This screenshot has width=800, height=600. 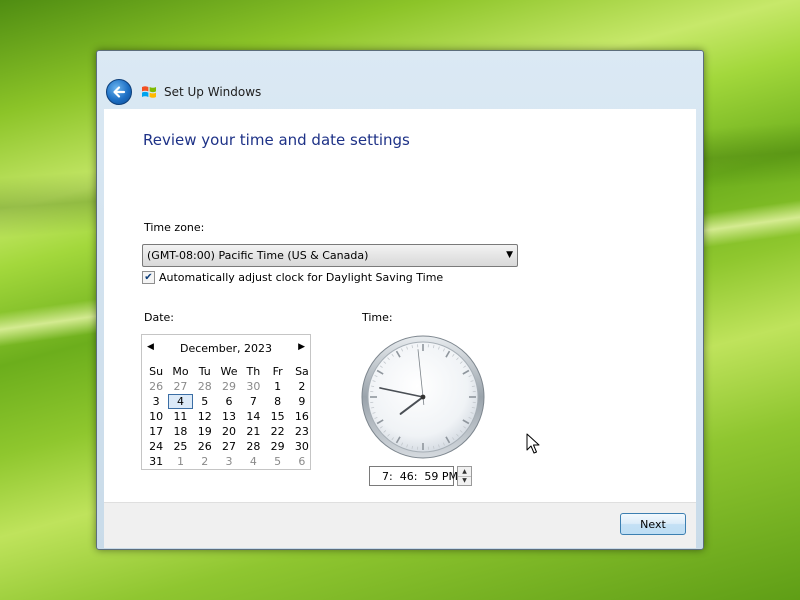 I want to click on timezone-dropdown: (GMT-08:00) Pacific Time (US & Canada) ▼, so click(x=330, y=255).